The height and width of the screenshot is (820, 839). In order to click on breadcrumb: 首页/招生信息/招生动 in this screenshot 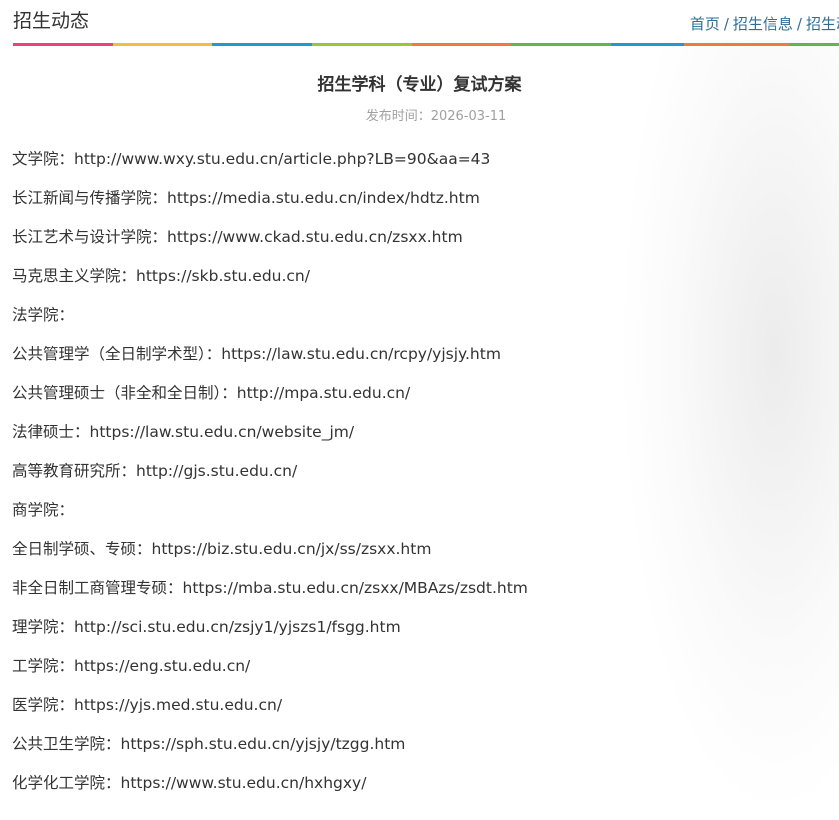, I will do `click(764, 23)`.